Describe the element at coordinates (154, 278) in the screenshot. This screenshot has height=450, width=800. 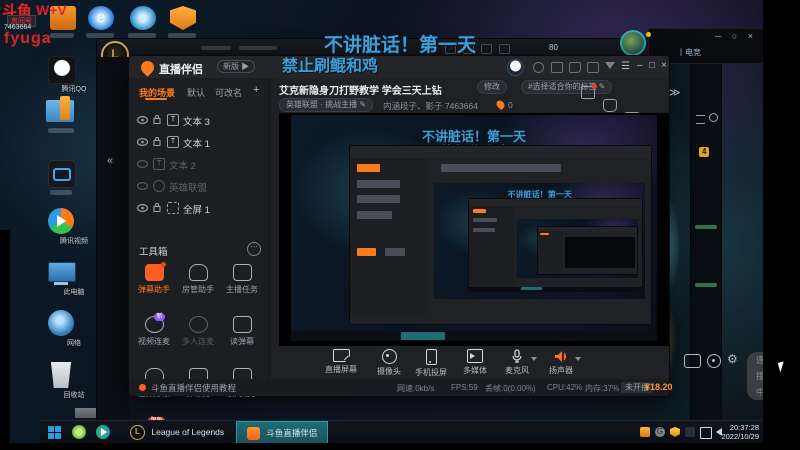
I see `tool-danmaku-assistant: 弹幕助手` at that location.